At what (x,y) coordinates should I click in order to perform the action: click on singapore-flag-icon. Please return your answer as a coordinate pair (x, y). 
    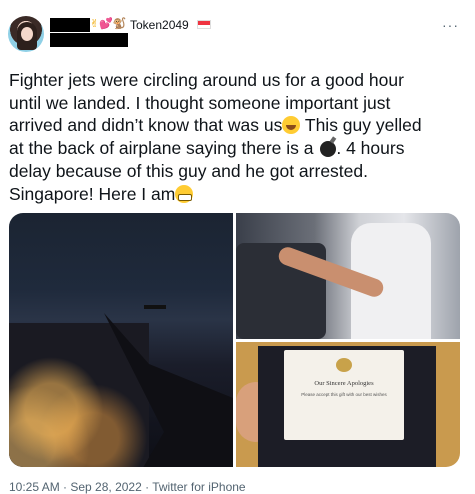
    Looking at the image, I should click on (204, 24).